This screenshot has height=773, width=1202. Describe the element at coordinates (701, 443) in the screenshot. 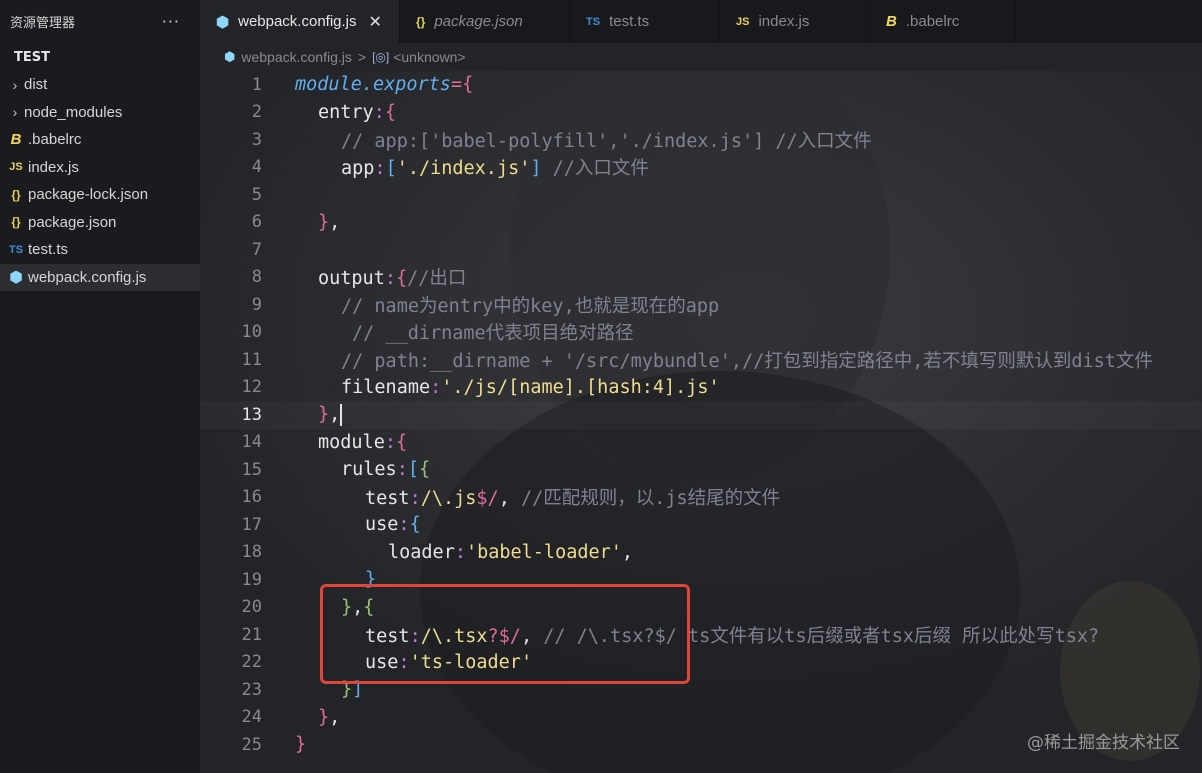

I see `code-line: 14 module:{` at that location.